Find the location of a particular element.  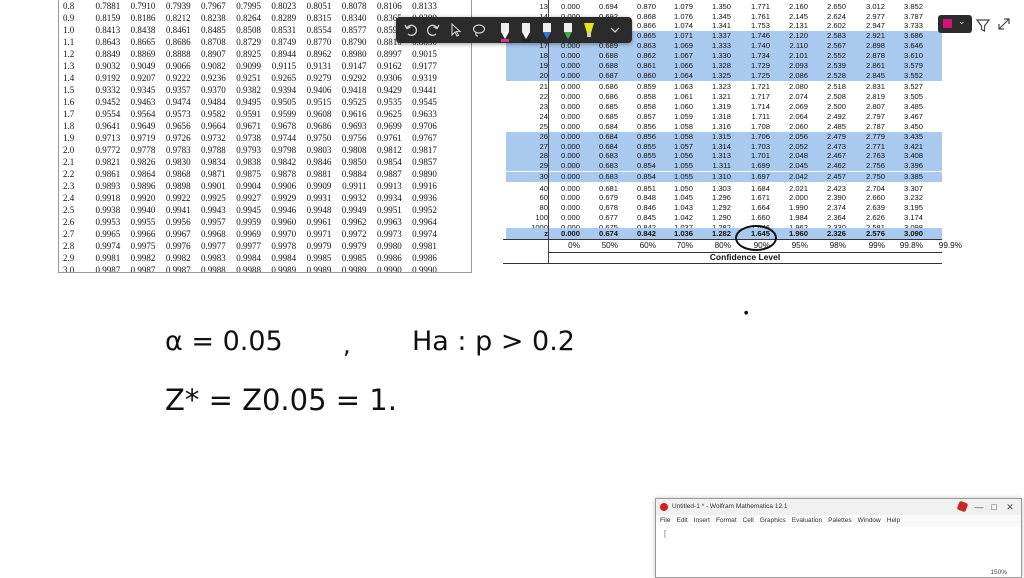

minimize-button: — is located at coordinates (979, 507).